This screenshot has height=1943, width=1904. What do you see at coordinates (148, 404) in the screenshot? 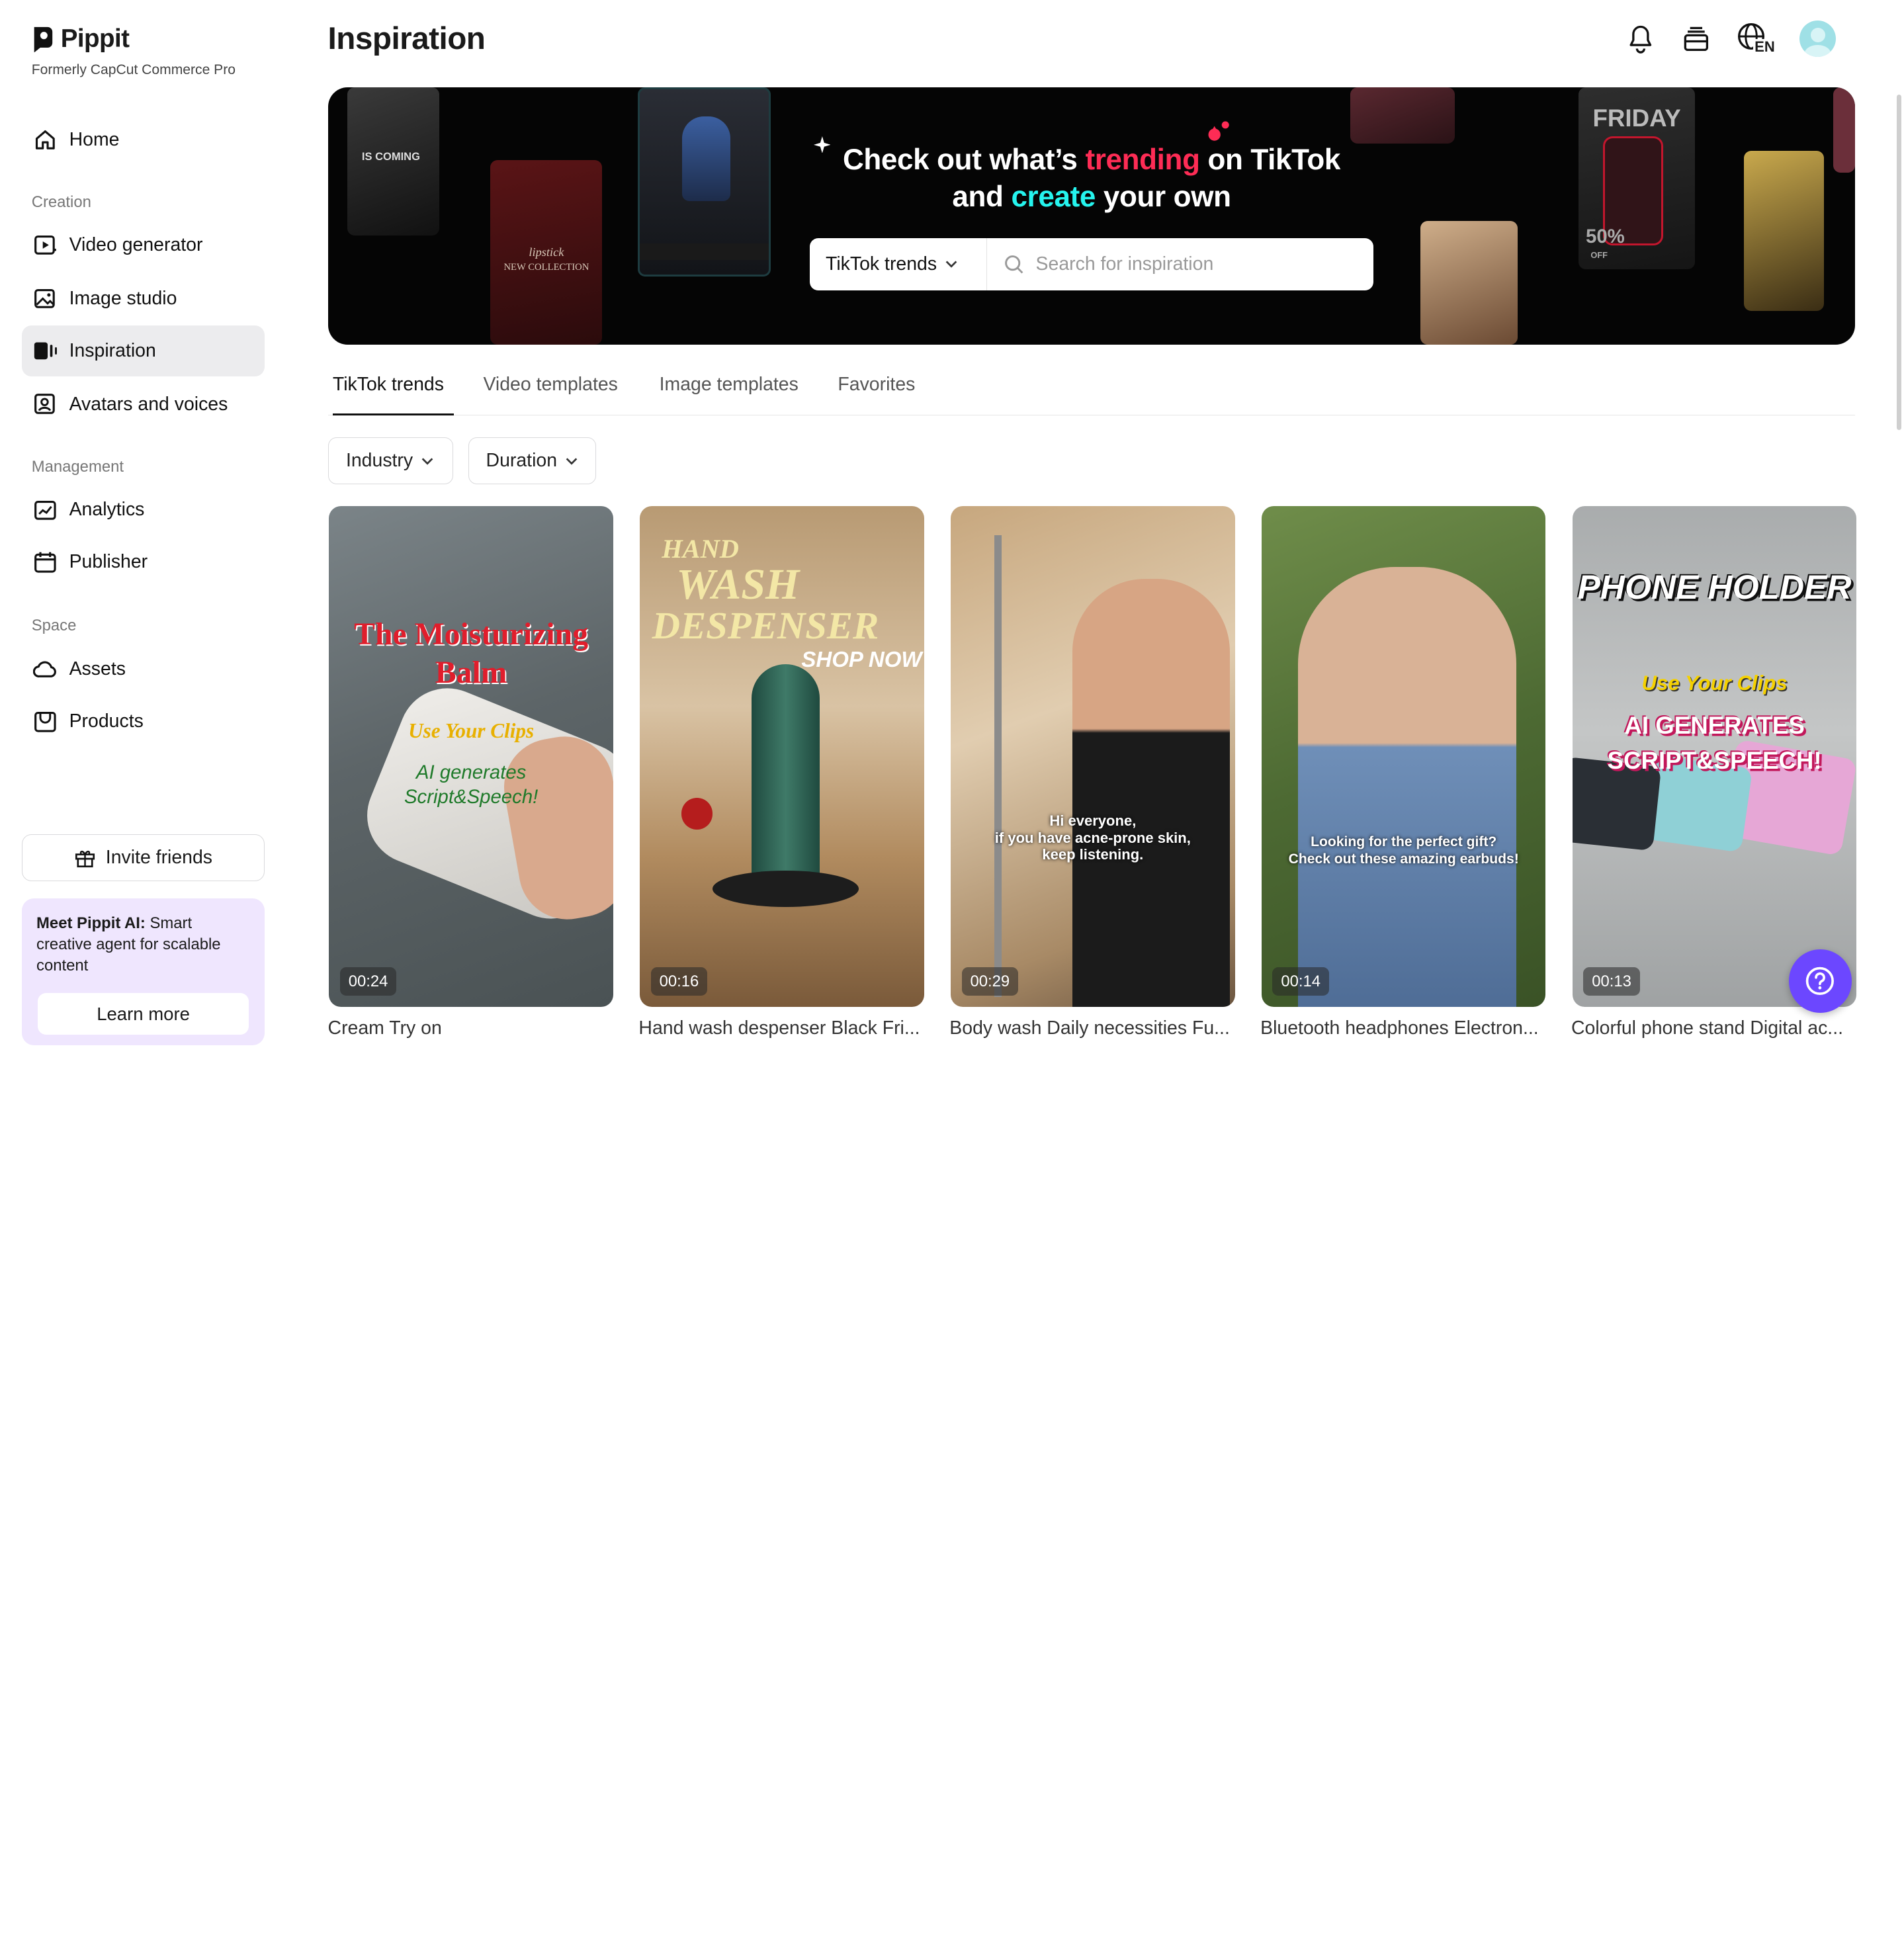
I see `nav-avatars-voices-label: Avatars and voices` at bounding box center [148, 404].